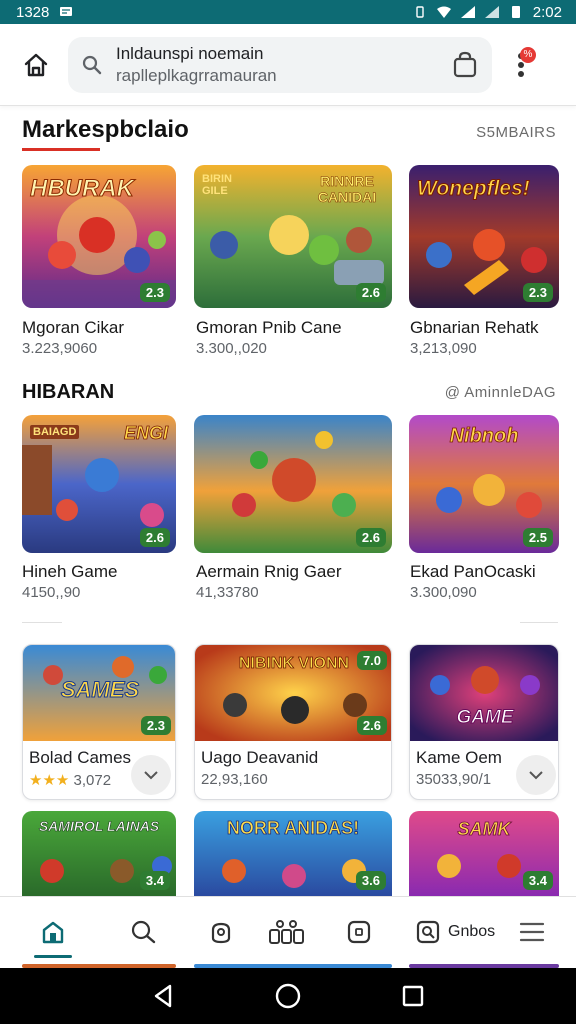 The height and width of the screenshot is (1024, 576). What do you see at coordinates (227, 592) in the screenshot?
I see `game-downloads: 41,33780` at bounding box center [227, 592].